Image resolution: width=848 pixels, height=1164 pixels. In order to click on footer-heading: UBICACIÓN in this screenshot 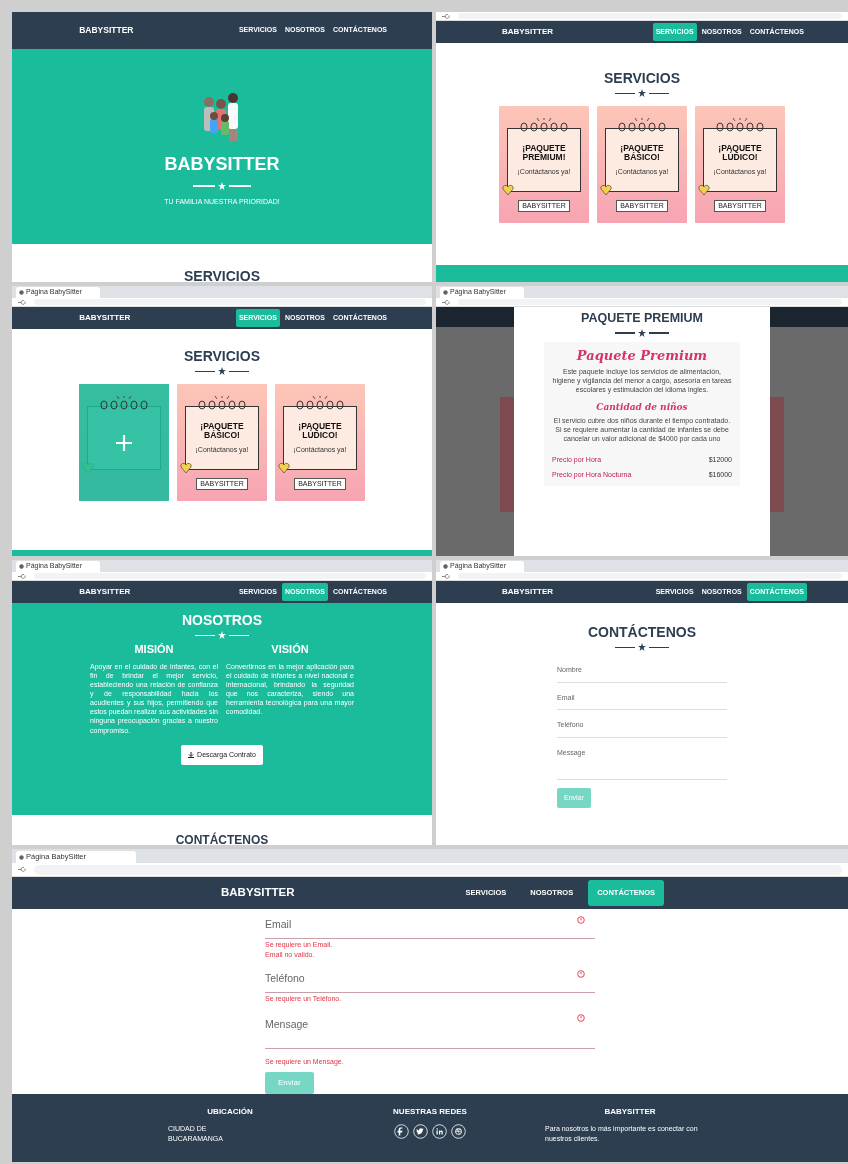, I will do `click(230, 1111)`.